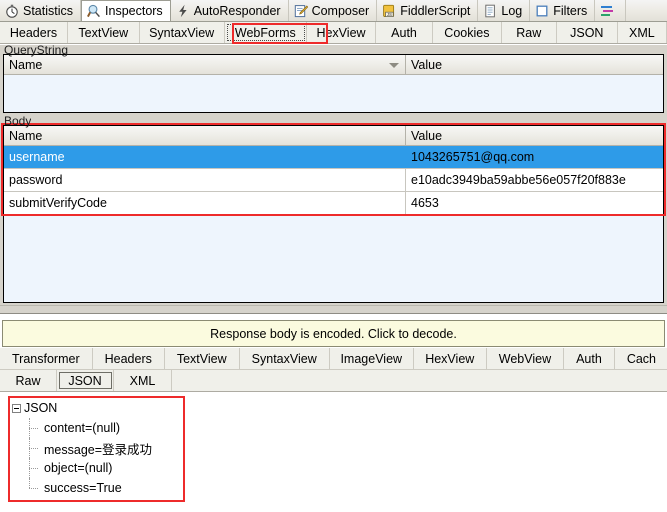  Describe the element at coordinates (473, 157) in the screenshot. I see `body-row-value: 1043265751@qq.com` at that location.